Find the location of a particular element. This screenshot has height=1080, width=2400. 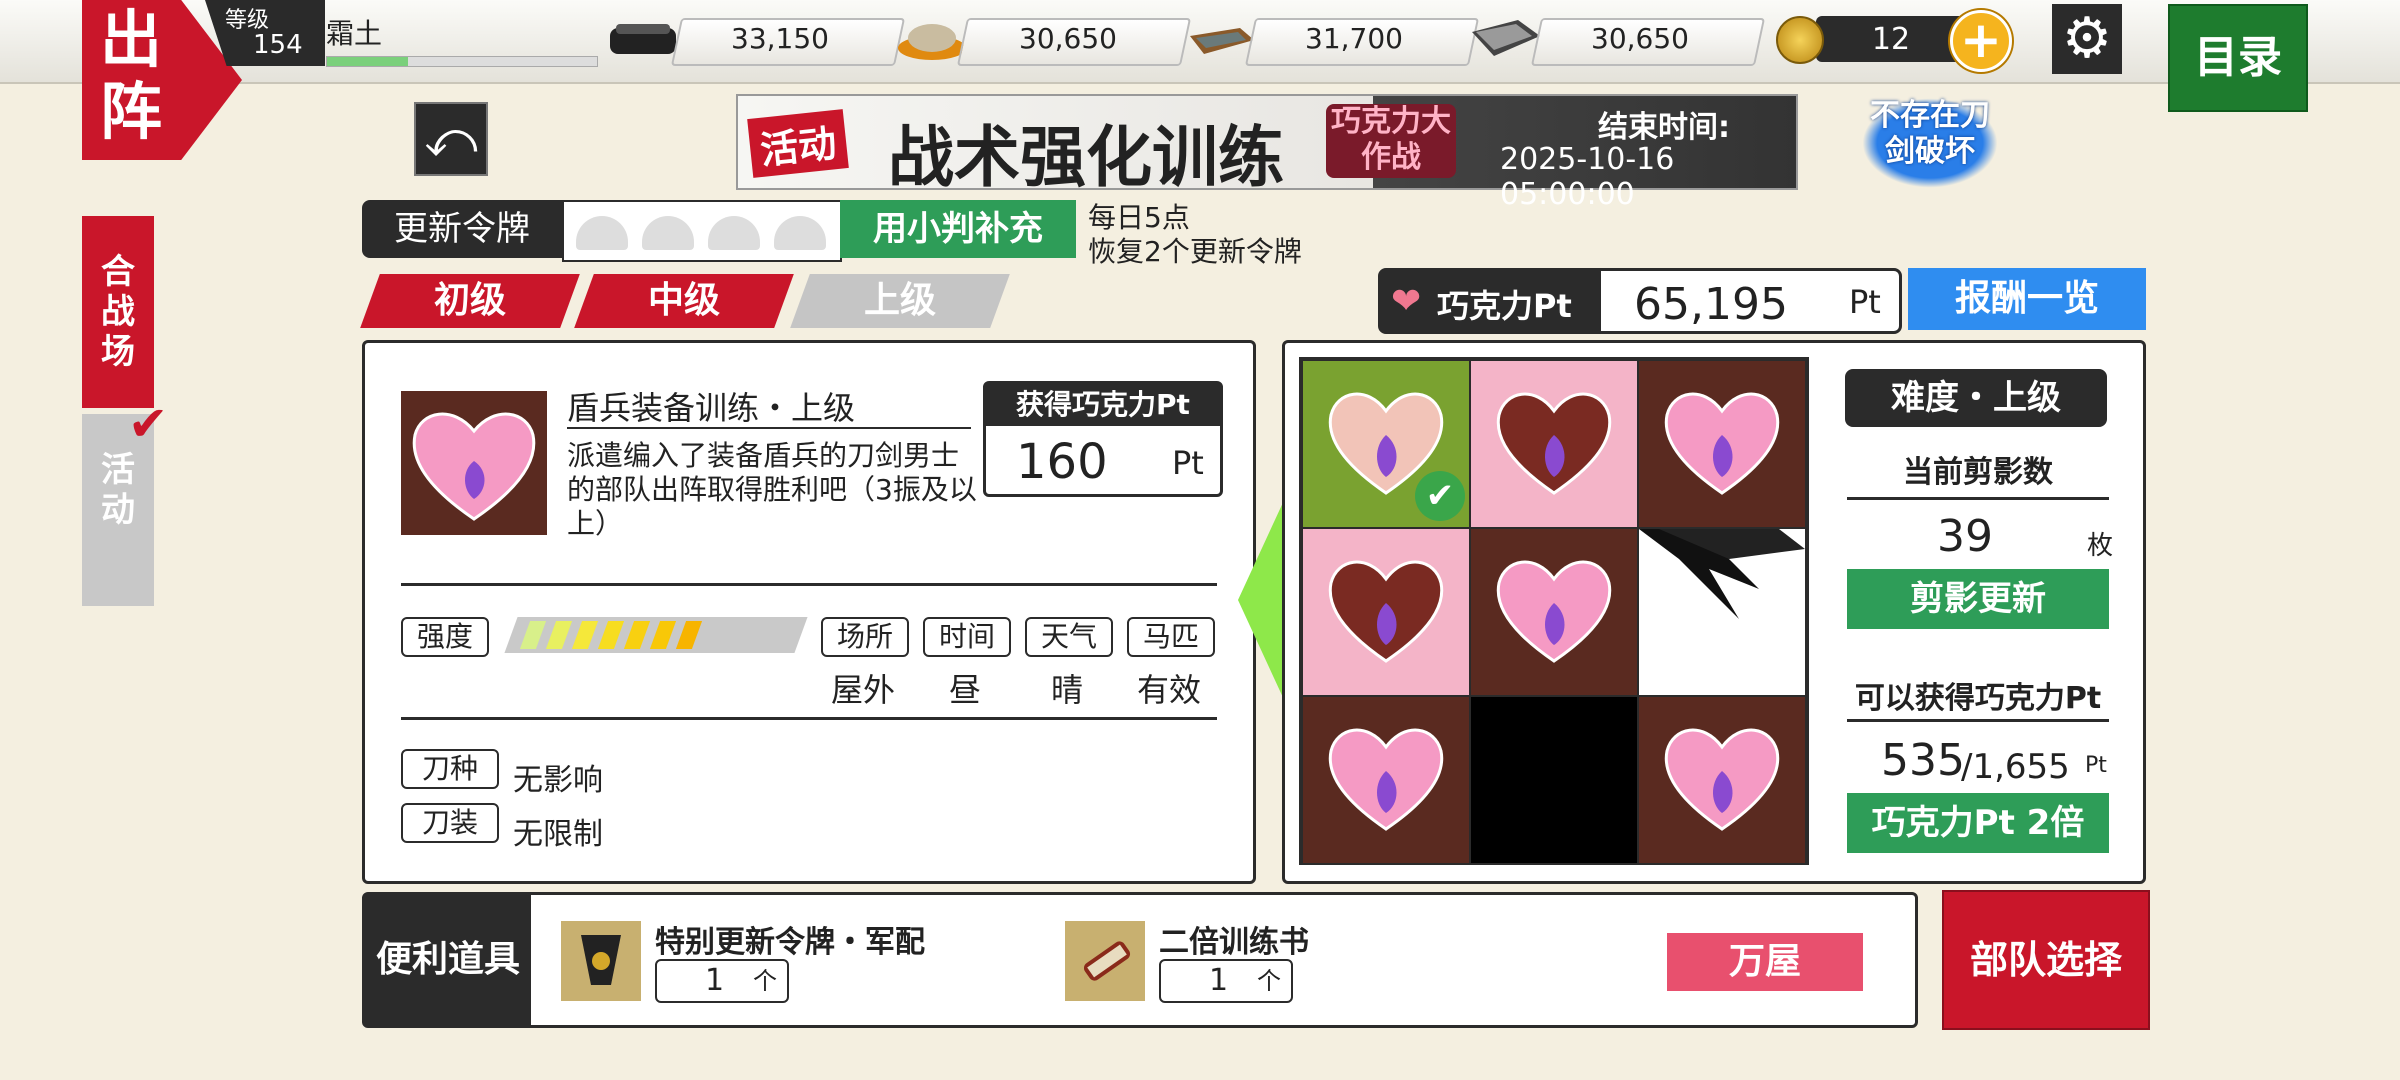

selected-check-icon: ✔ is located at coordinates (148, 424).